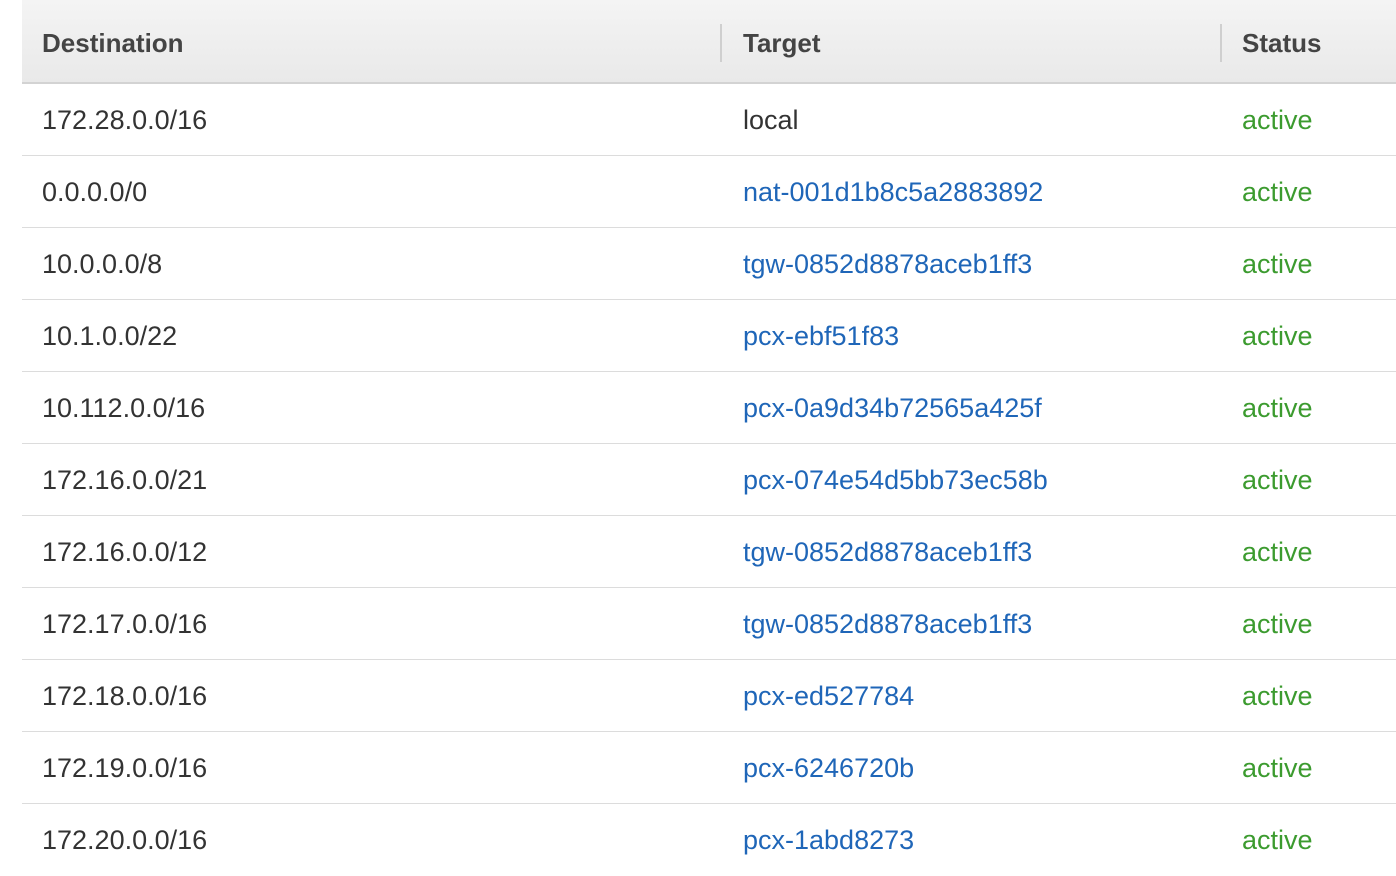 This screenshot has width=1396, height=876. I want to click on target-link: pcx-0a9d34b72565a425f, so click(892, 408).